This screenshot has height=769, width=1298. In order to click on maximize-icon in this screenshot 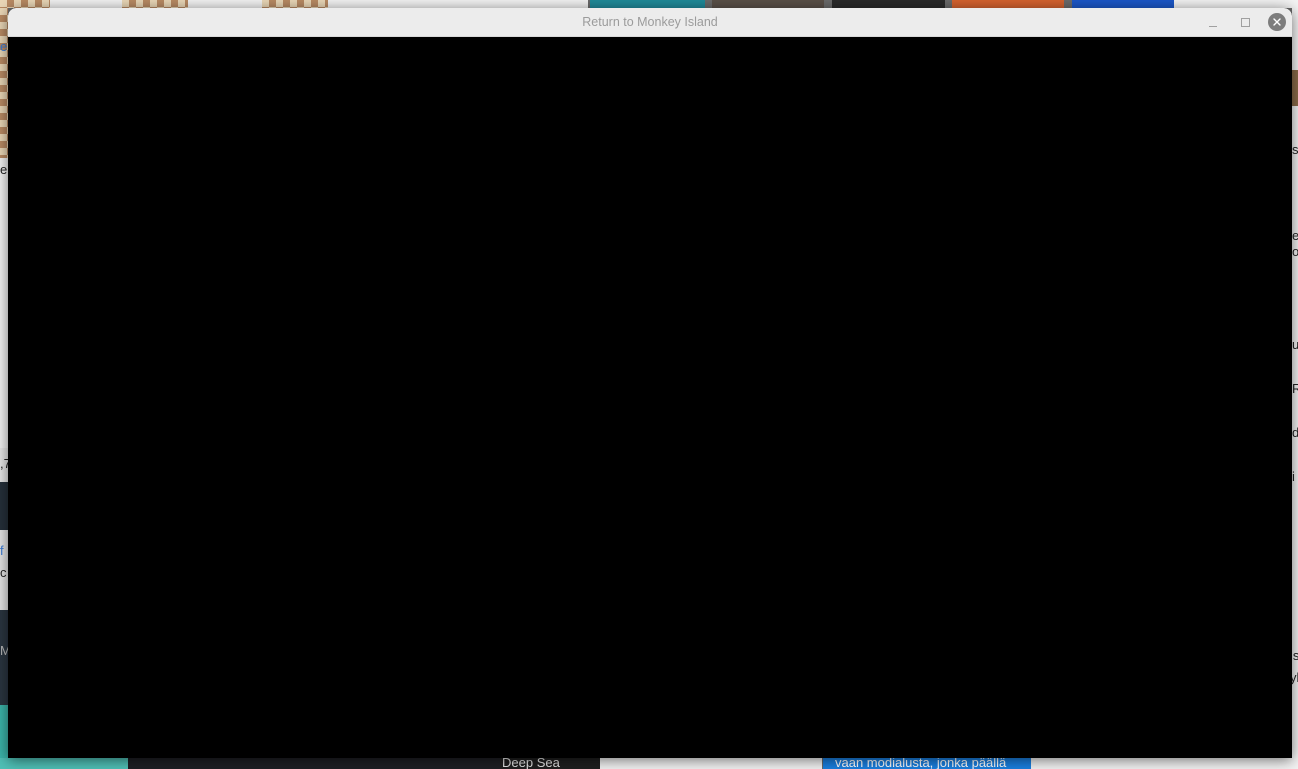, I will do `click(1245, 22)`.